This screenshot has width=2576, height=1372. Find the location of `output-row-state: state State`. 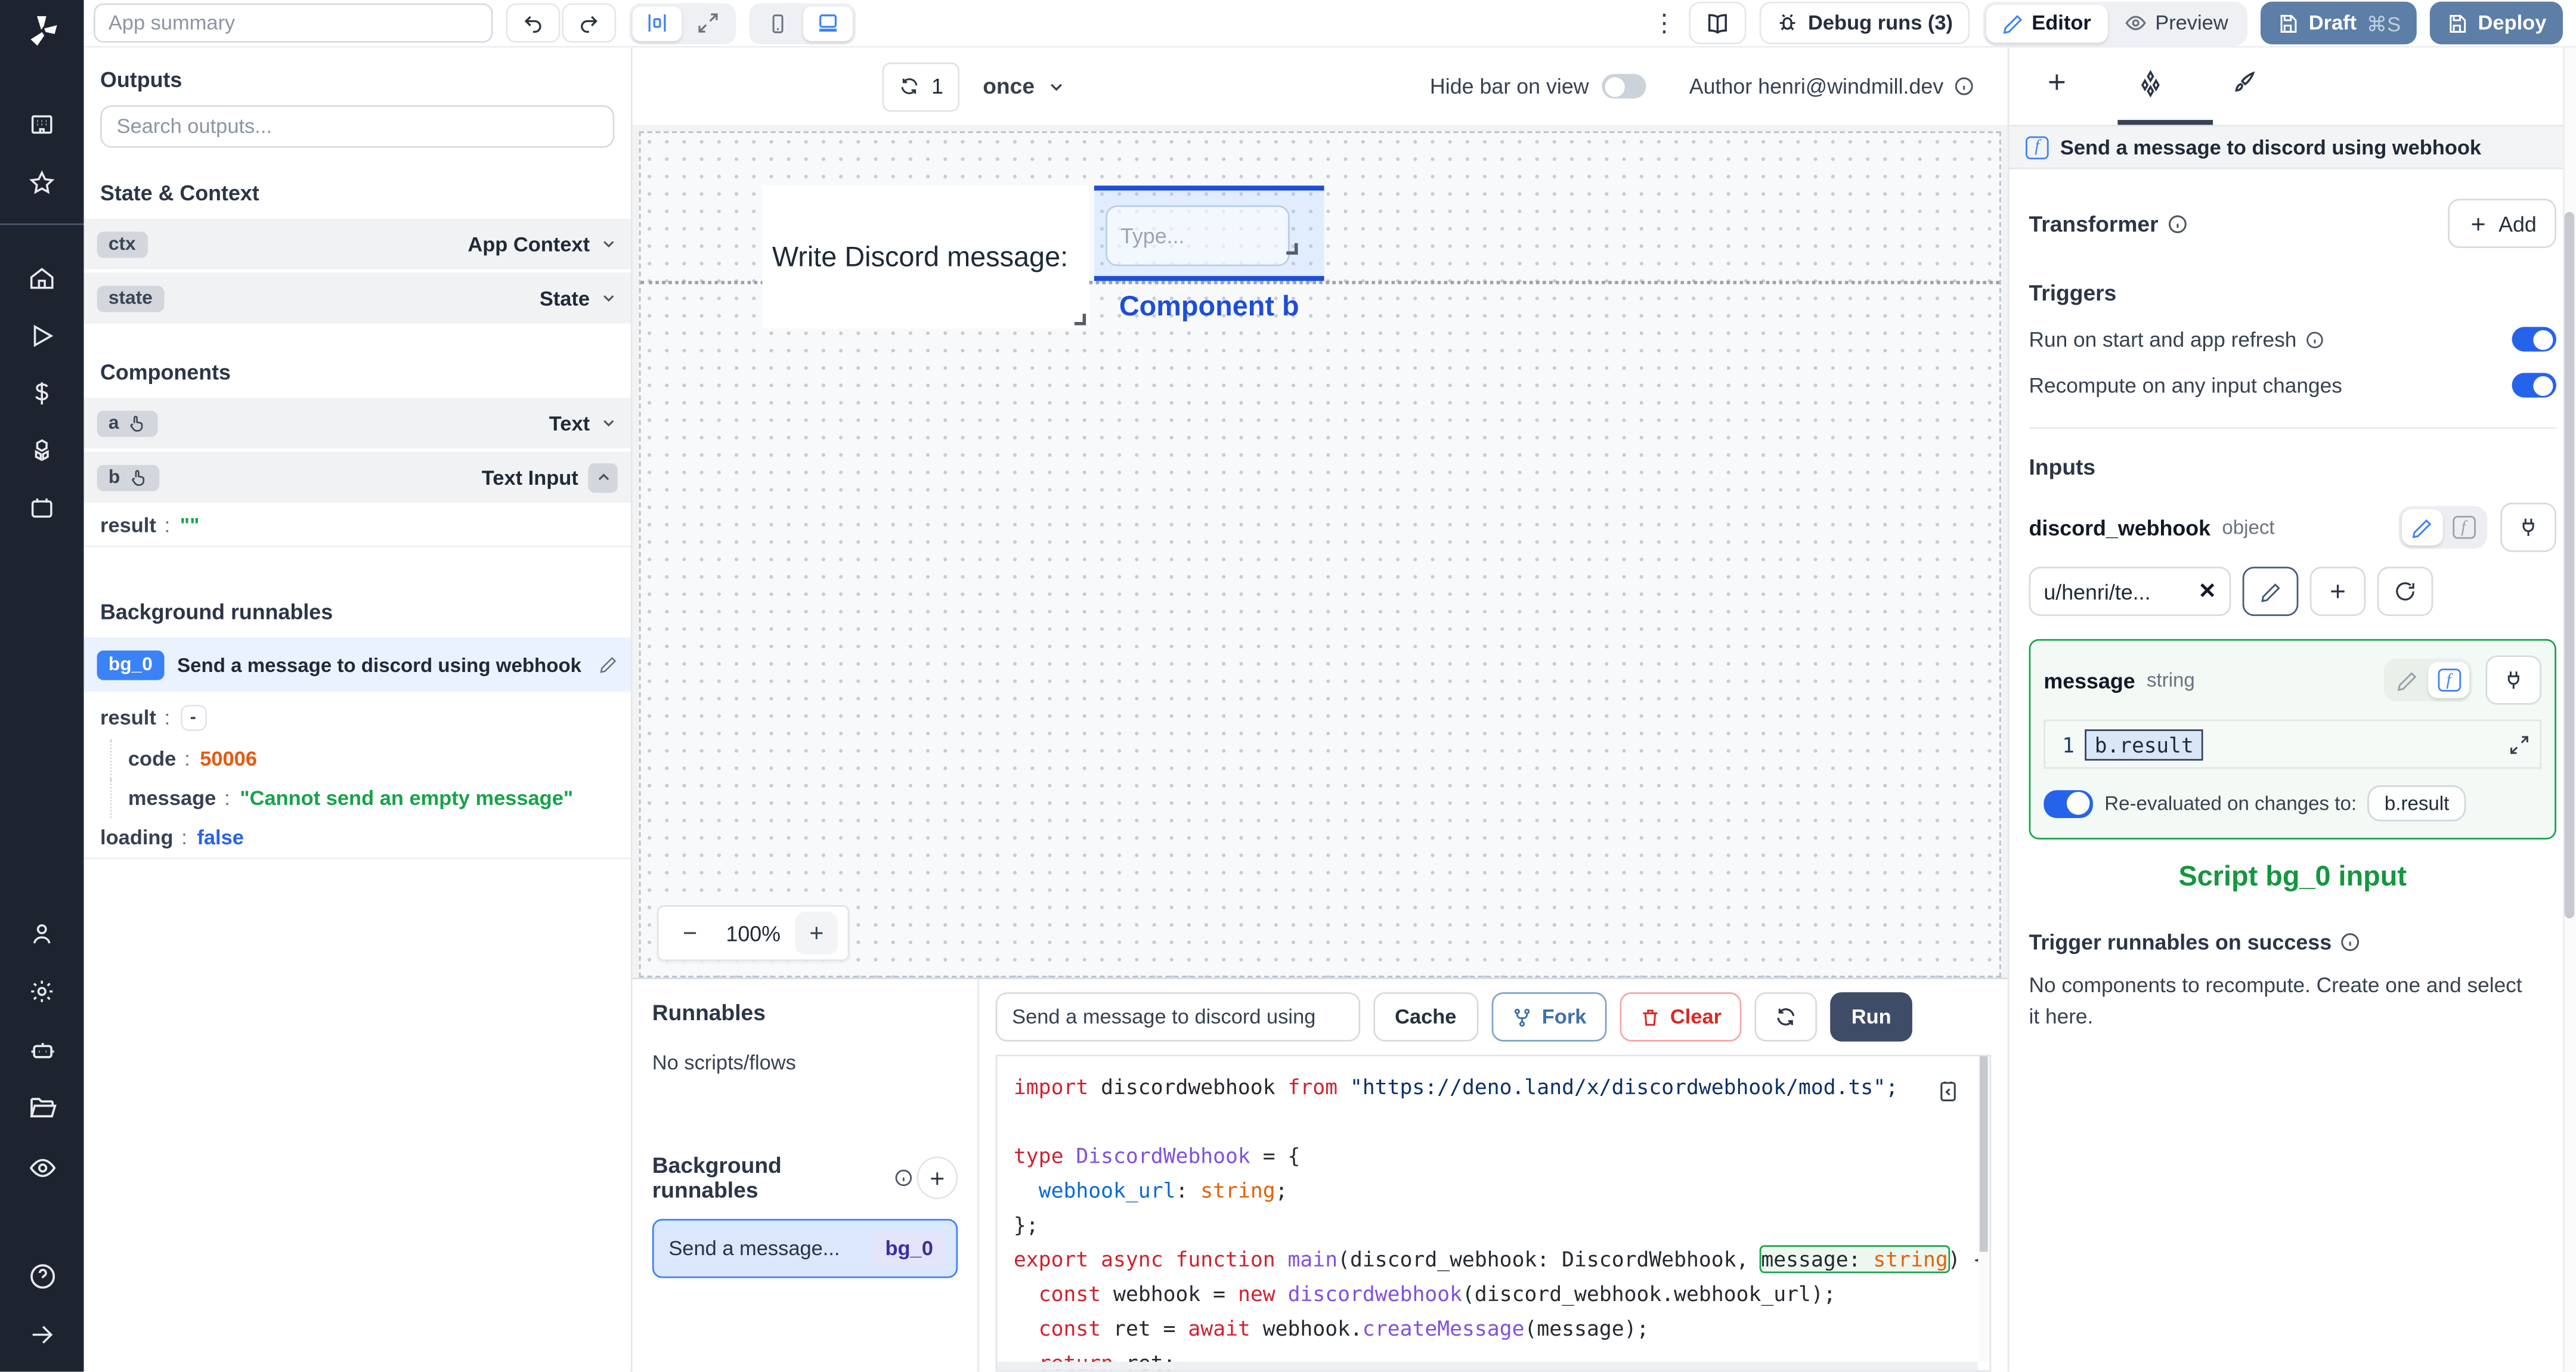

output-row-state: state State is located at coordinates (357, 298).